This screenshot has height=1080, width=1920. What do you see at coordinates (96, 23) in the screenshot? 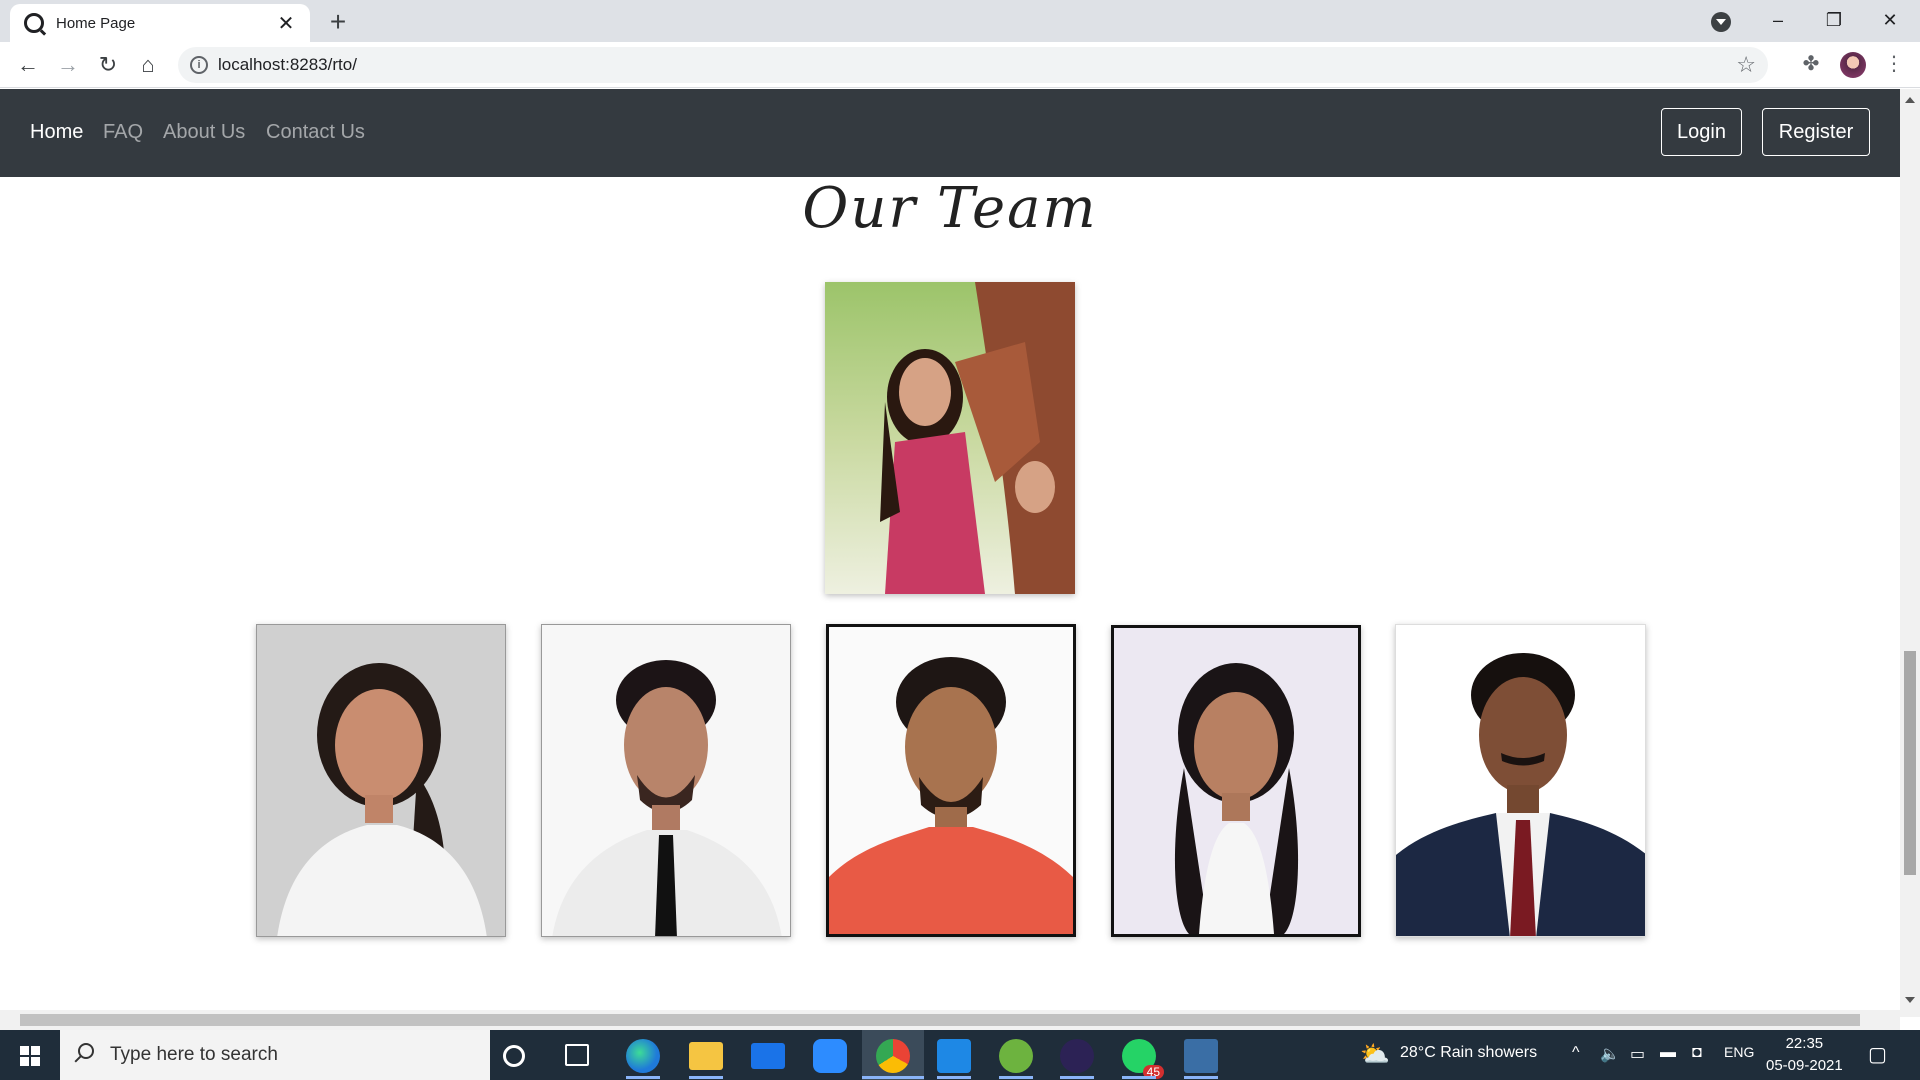
I see `tab-title: Home Page` at bounding box center [96, 23].